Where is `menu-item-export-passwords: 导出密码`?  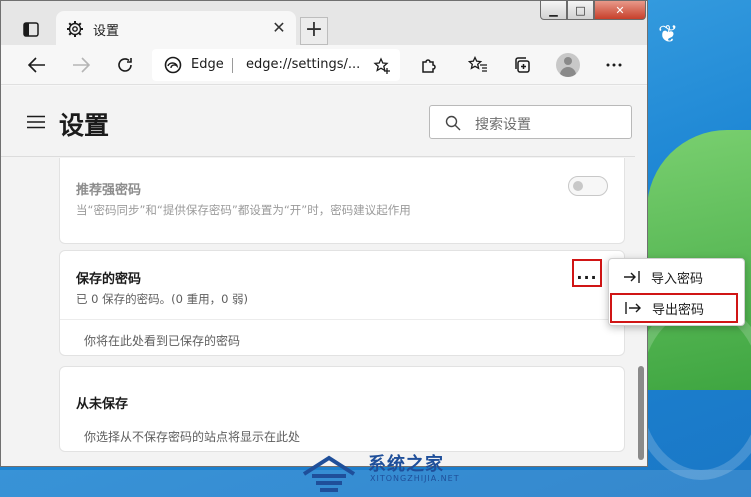 menu-item-export-passwords: 导出密码 is located at coordinates (674, 308).